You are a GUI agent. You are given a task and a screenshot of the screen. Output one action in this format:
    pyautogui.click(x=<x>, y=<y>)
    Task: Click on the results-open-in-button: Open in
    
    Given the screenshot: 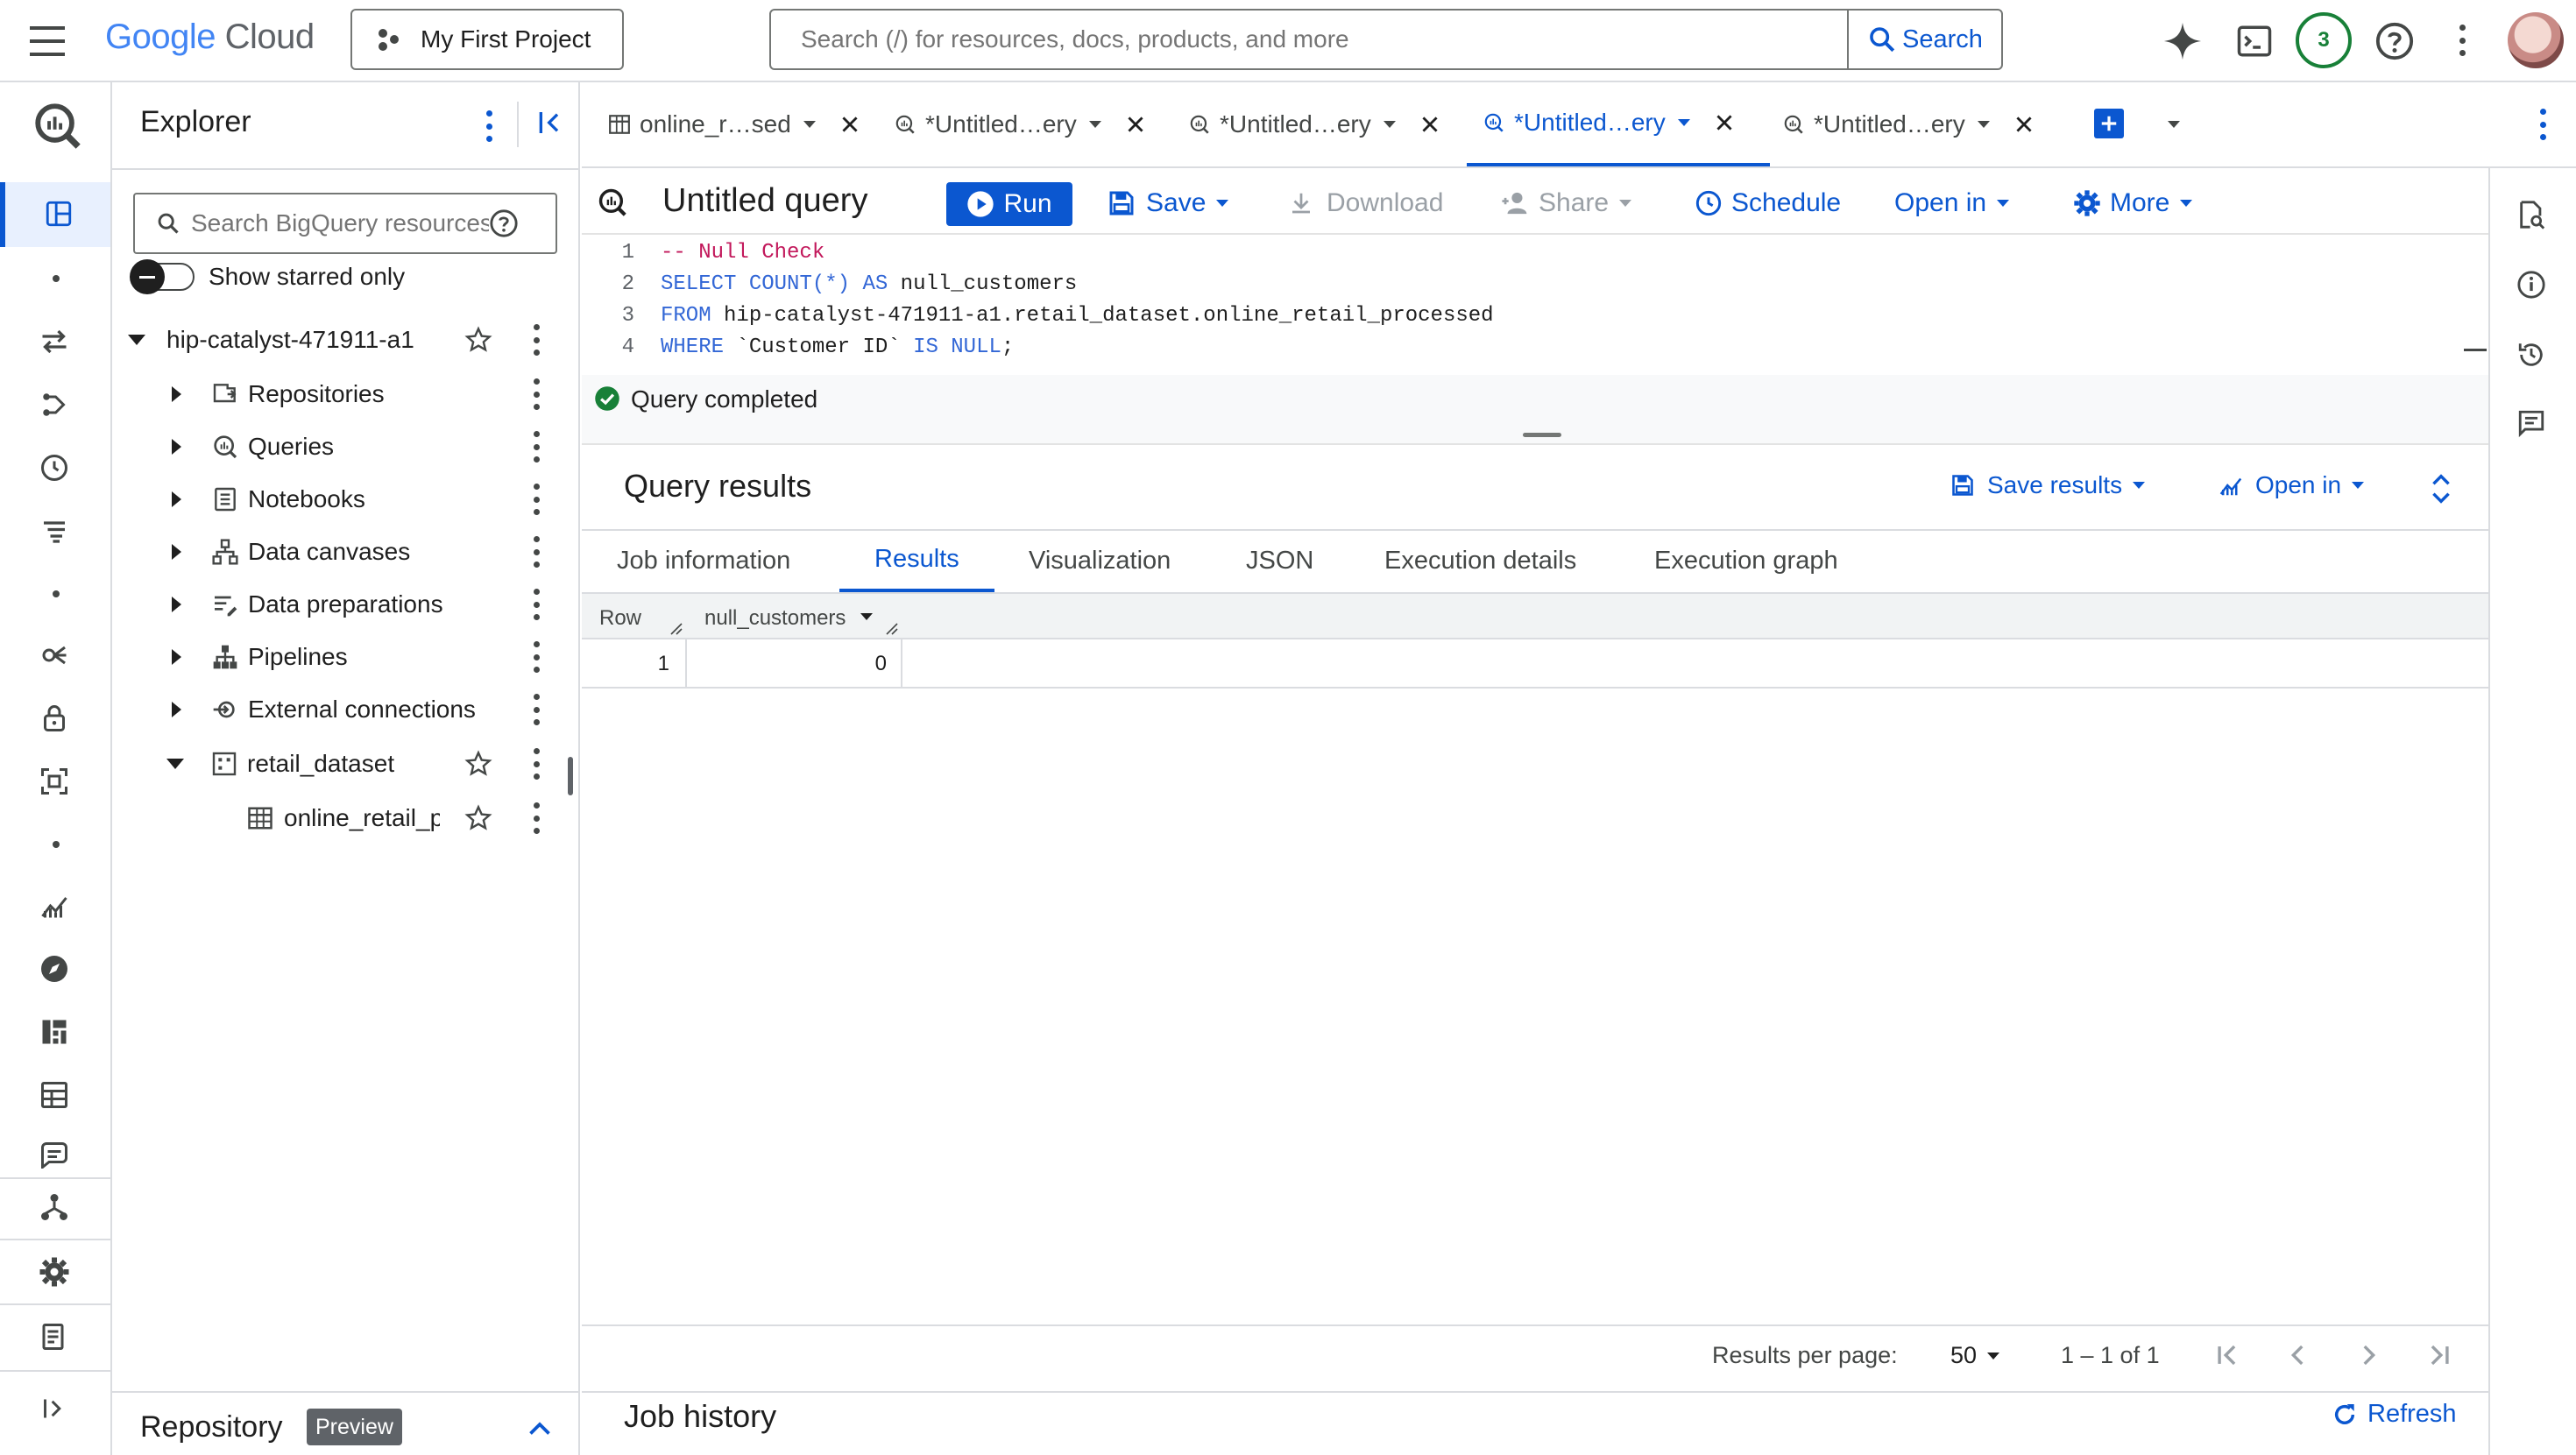 What is the action you would take?
    pyautogui.click(x=2291, y=485)
    